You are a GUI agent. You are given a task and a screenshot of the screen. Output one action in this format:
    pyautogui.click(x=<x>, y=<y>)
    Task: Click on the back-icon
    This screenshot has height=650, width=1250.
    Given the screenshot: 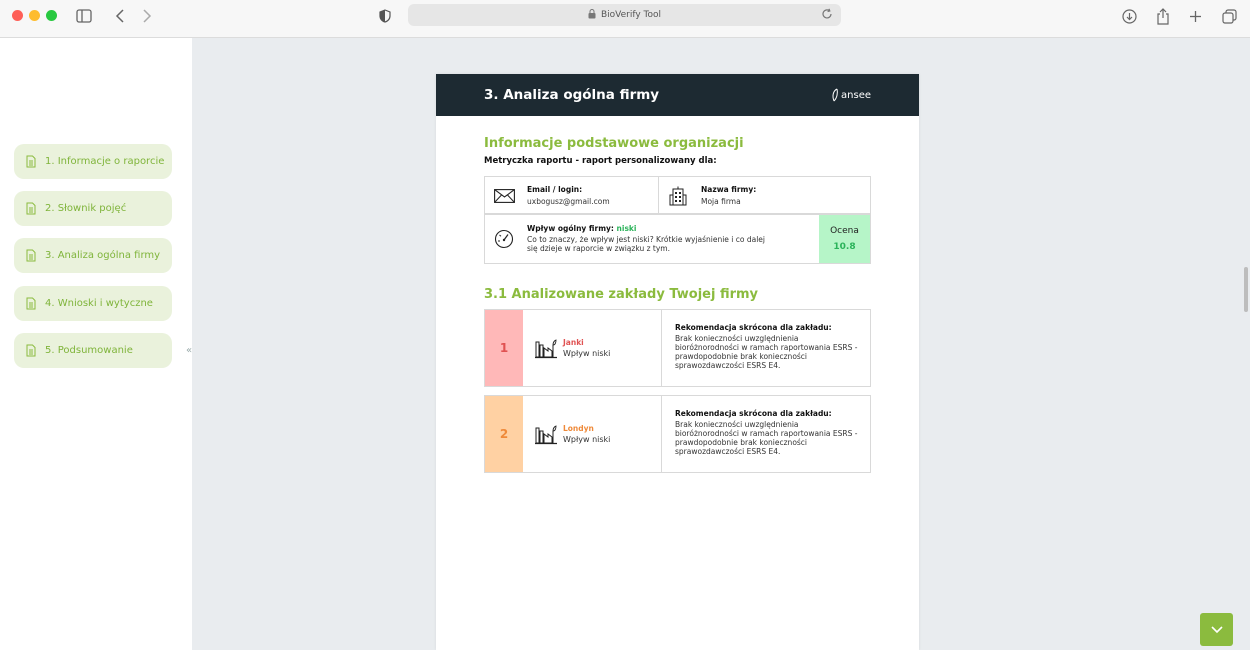 What is the action you would take?
    pyautogui.click(x=120, y=16)
    